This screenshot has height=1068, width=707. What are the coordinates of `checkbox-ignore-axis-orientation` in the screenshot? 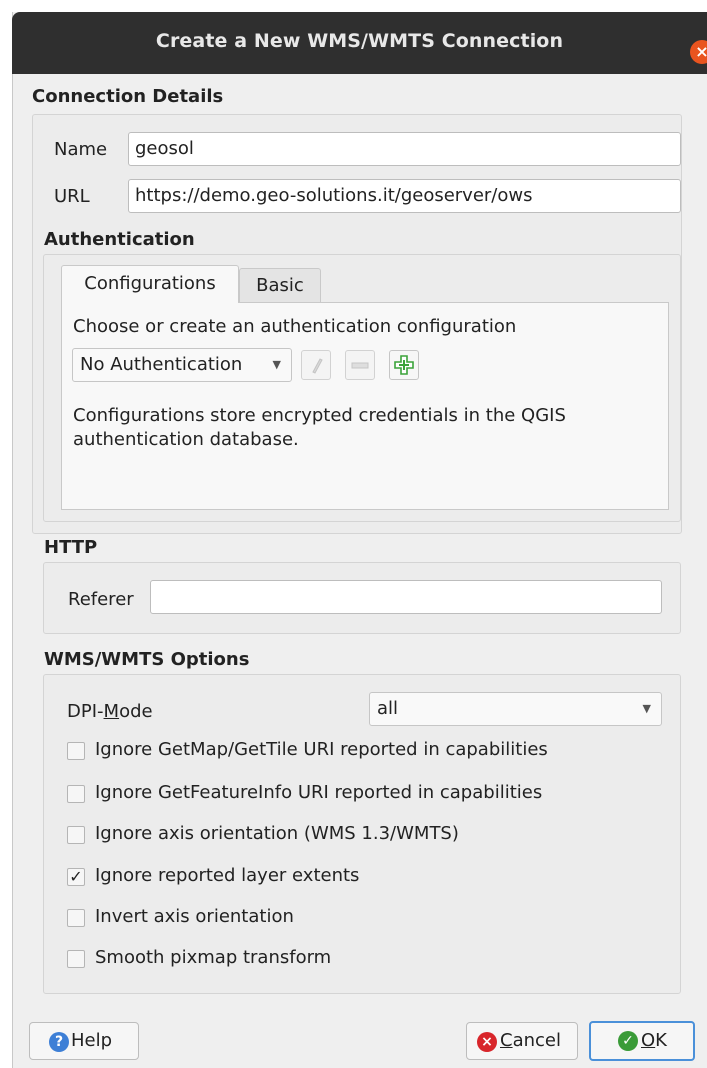 It's located at (76, 835).